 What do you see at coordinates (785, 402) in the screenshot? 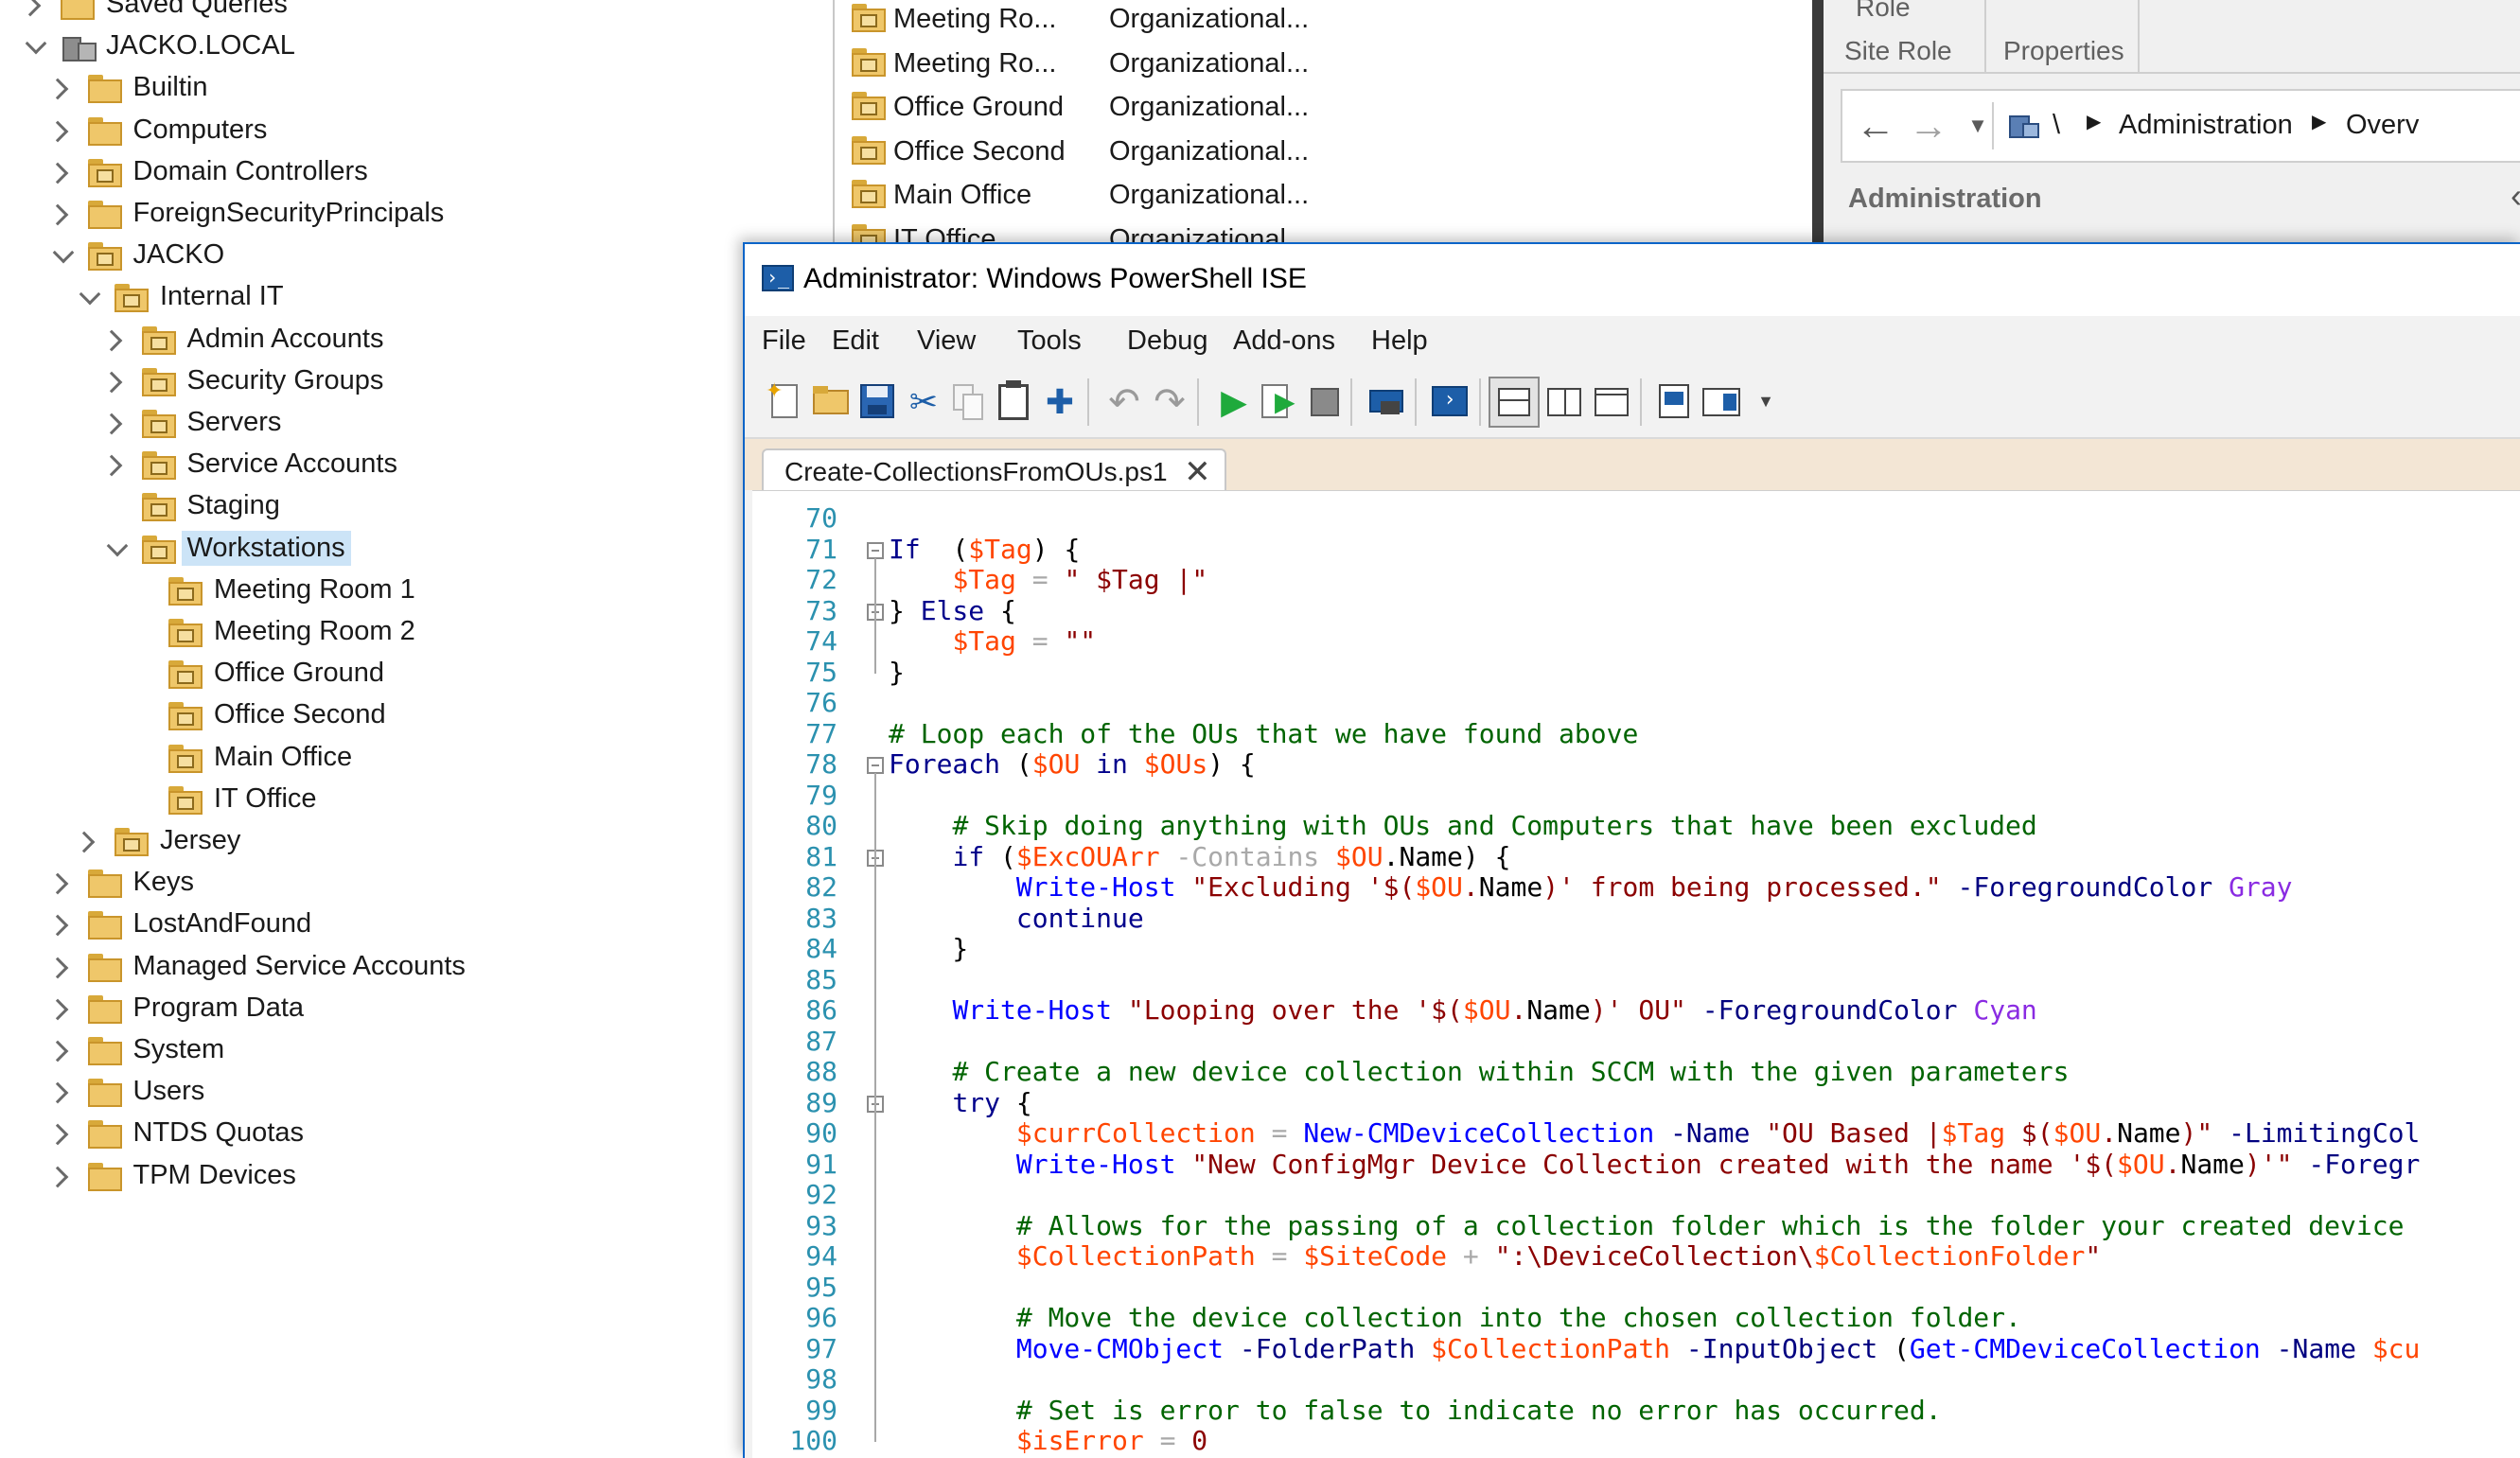
I see `new-file-icon: ✦` at bounding box center [785, 402].